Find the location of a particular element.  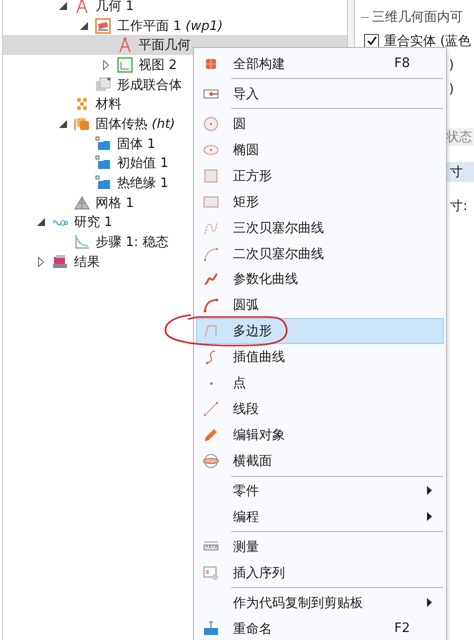

tree-label: 研究 1 is located at coordinates (93, 223).